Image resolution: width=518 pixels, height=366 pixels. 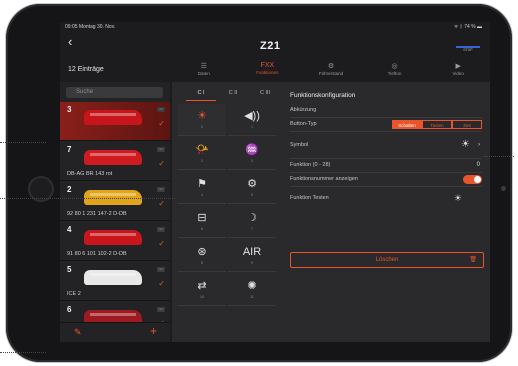 I want to click on function-button: AIR 9, so click(x=252, y=256).